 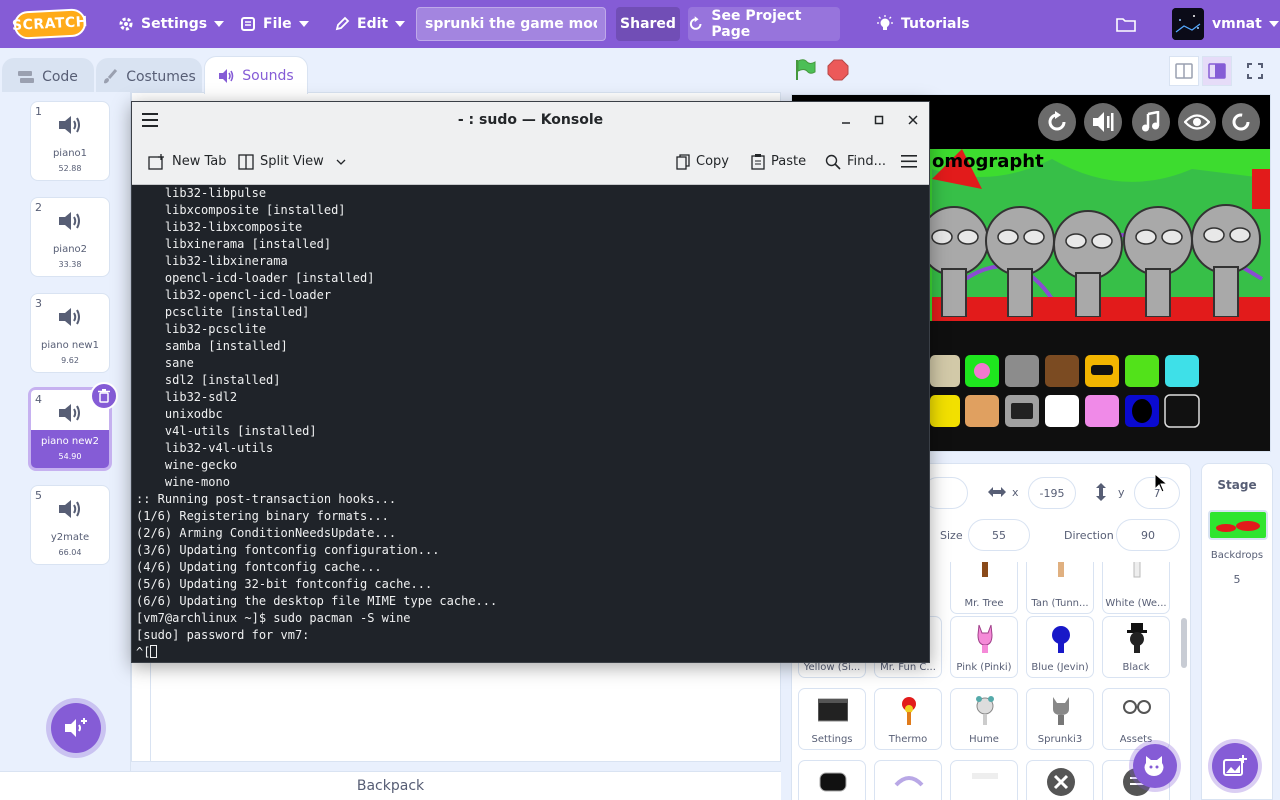 What do you see at coordinates (764, 24) in the screenshot?
I see `see-project-page-button: See Project Page` at bounding box center [764, 24].